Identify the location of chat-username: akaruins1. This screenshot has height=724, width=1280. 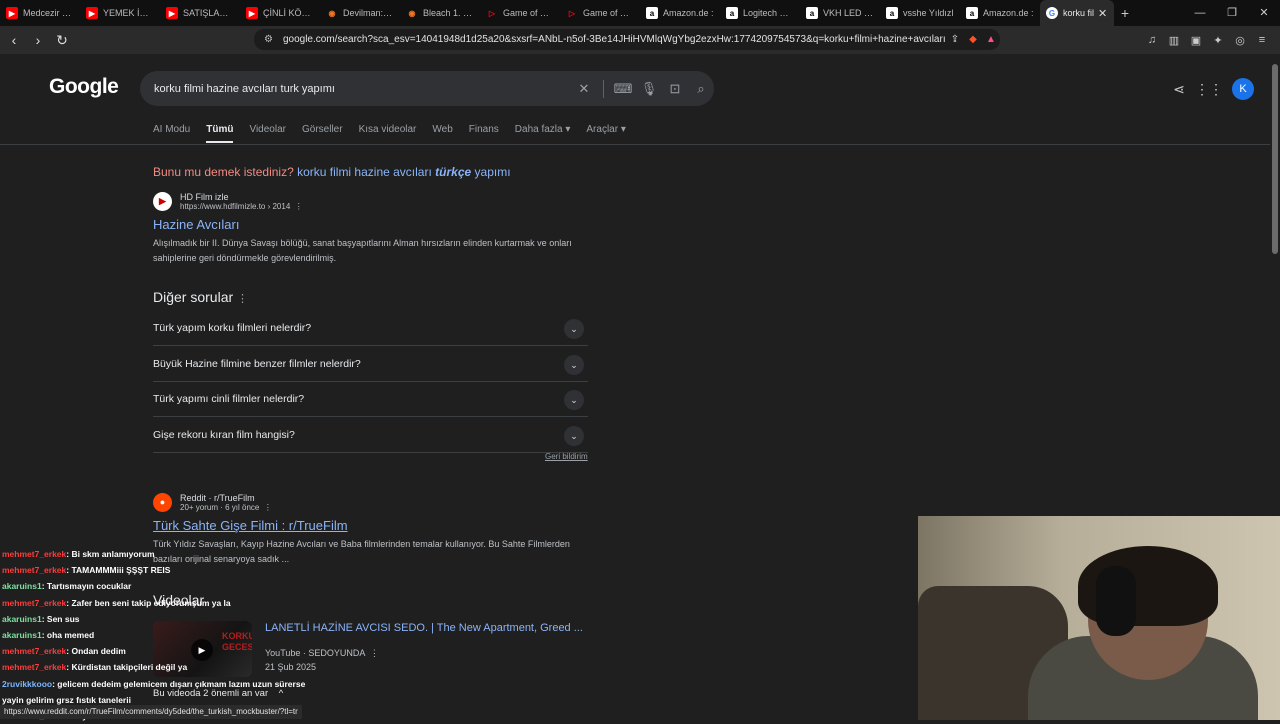
(22, 635).